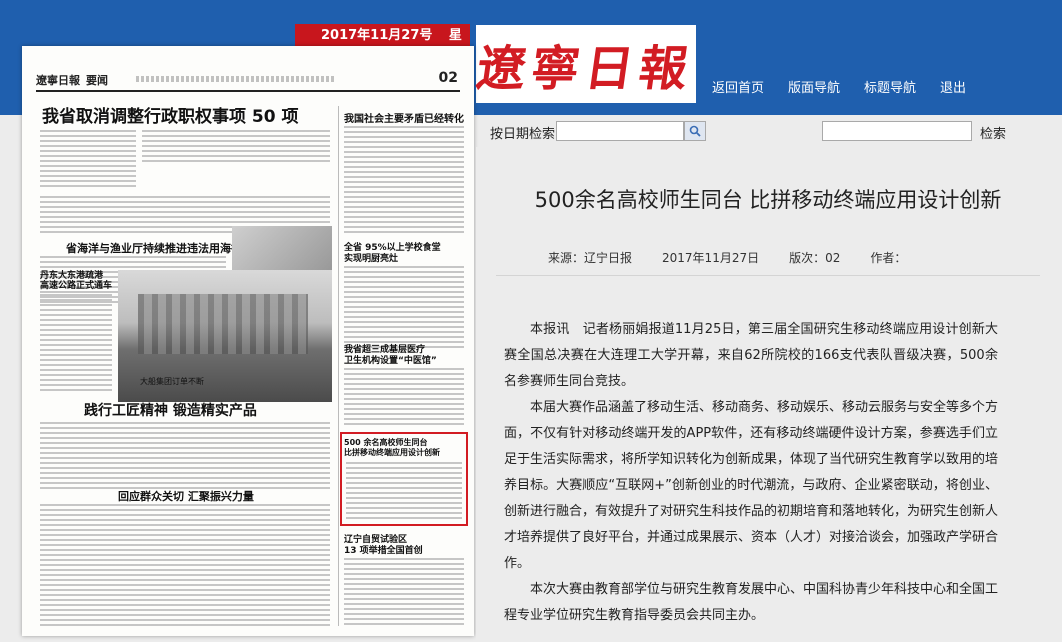 Image resolution: width=1062 pixels, height=642 pixels. I want to click on date-banner: 2017年11月27号 星期一, so click(382, 45).